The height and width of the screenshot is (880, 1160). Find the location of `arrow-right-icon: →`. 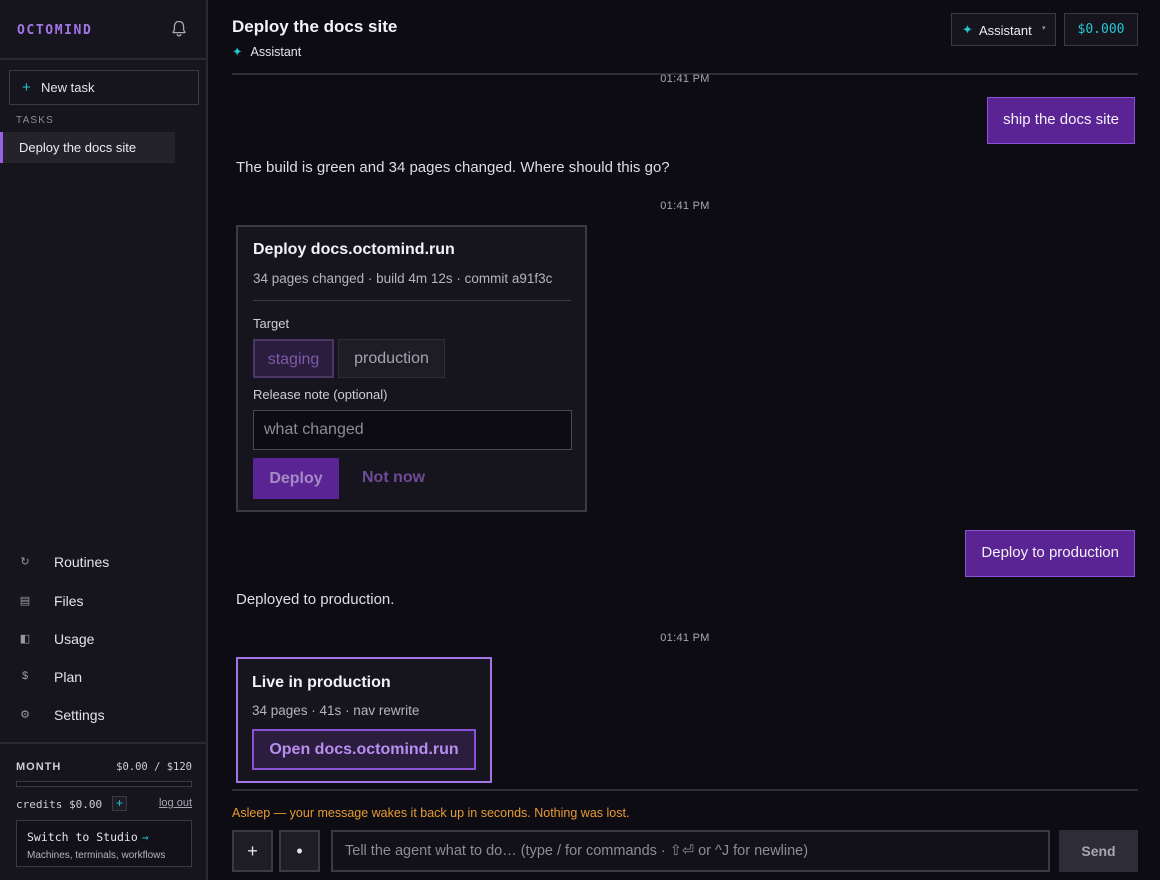

arrow-right-icon: → is located at coordinates (145, 837).